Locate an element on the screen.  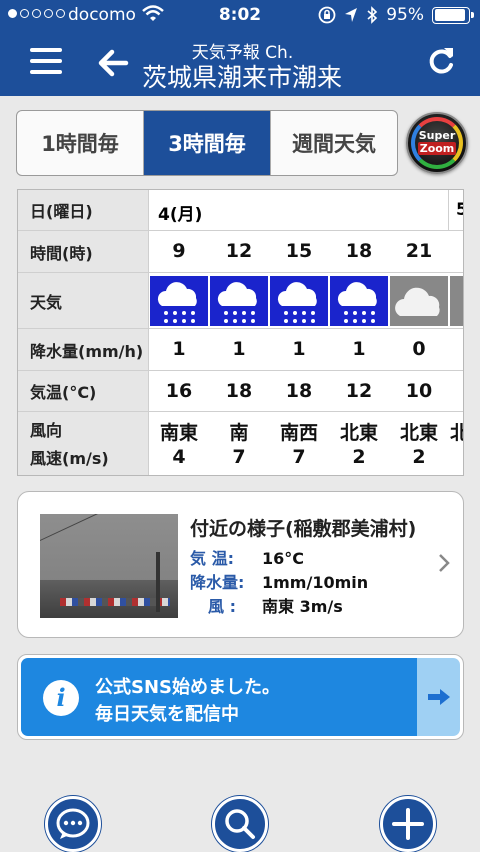
time-cell: 12 is located at coordinates (239, 251).